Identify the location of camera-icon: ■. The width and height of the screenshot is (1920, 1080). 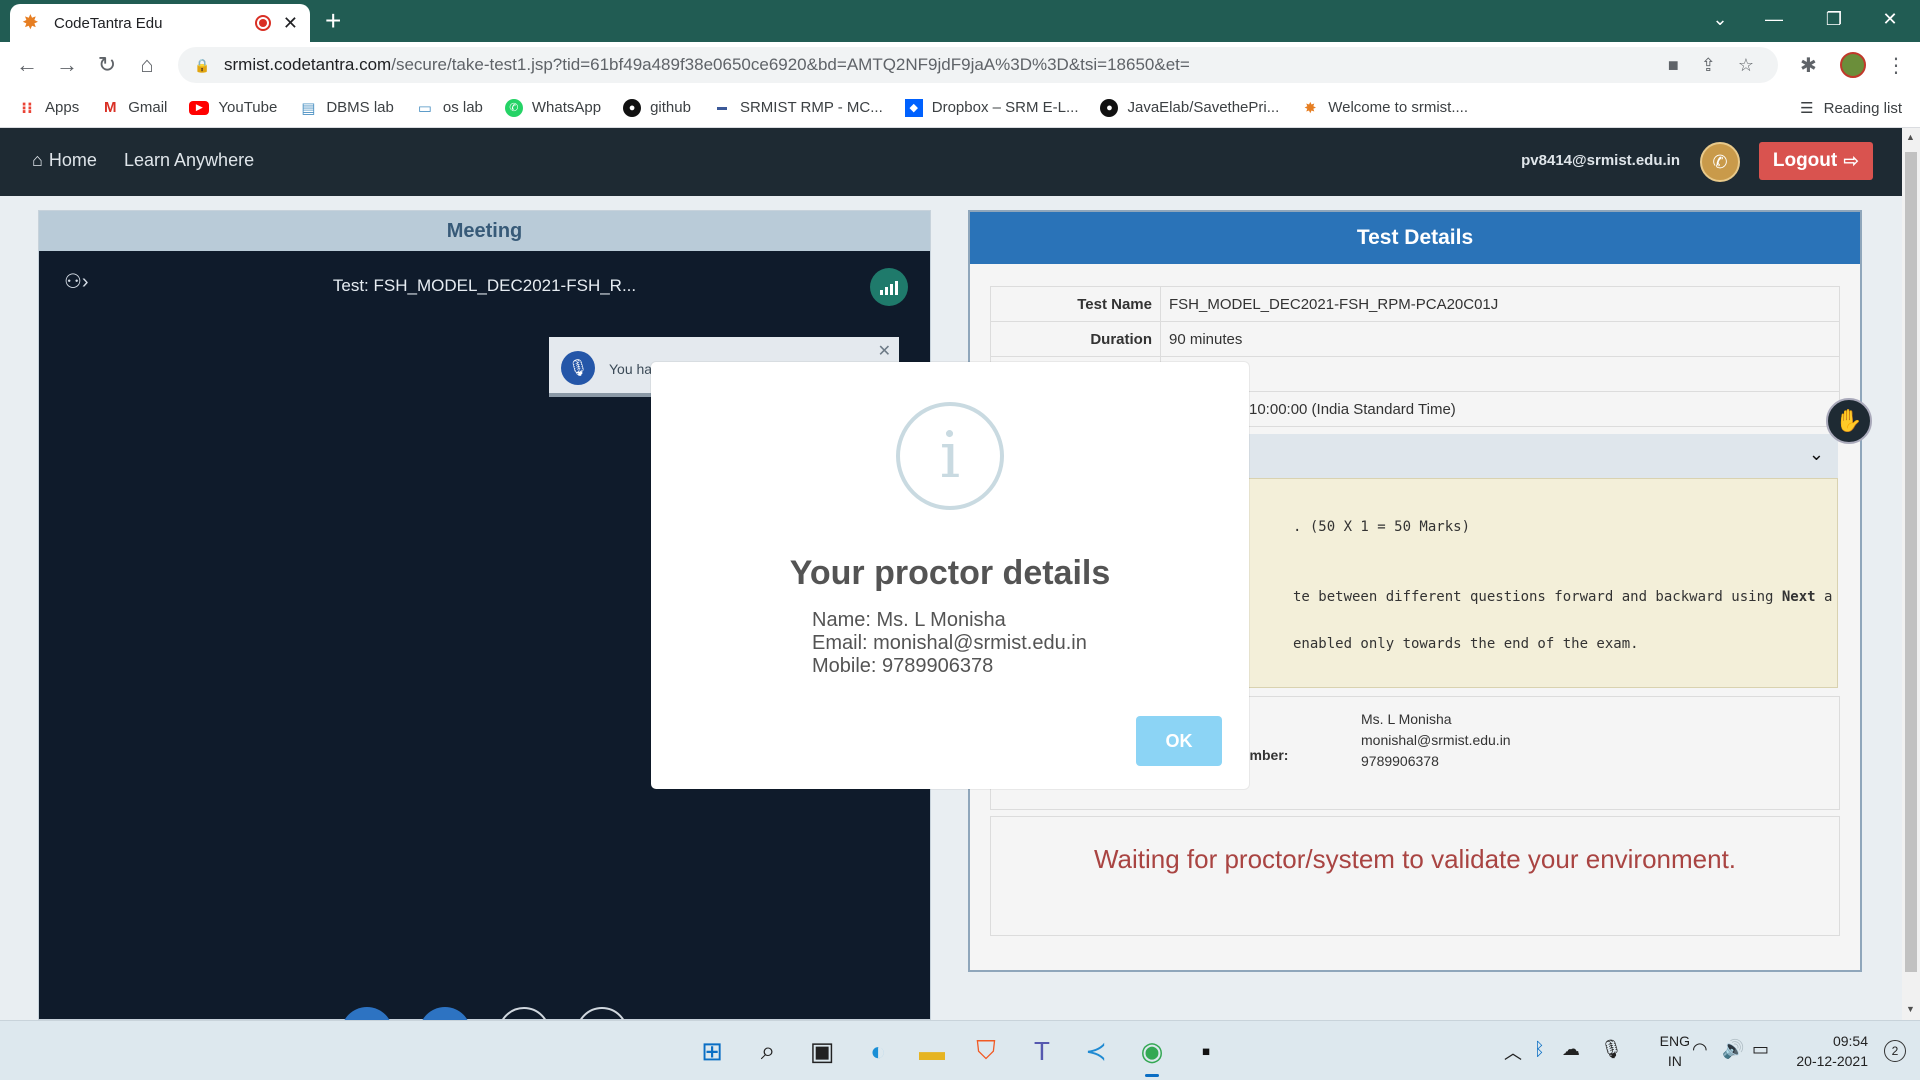
(1673, 65).